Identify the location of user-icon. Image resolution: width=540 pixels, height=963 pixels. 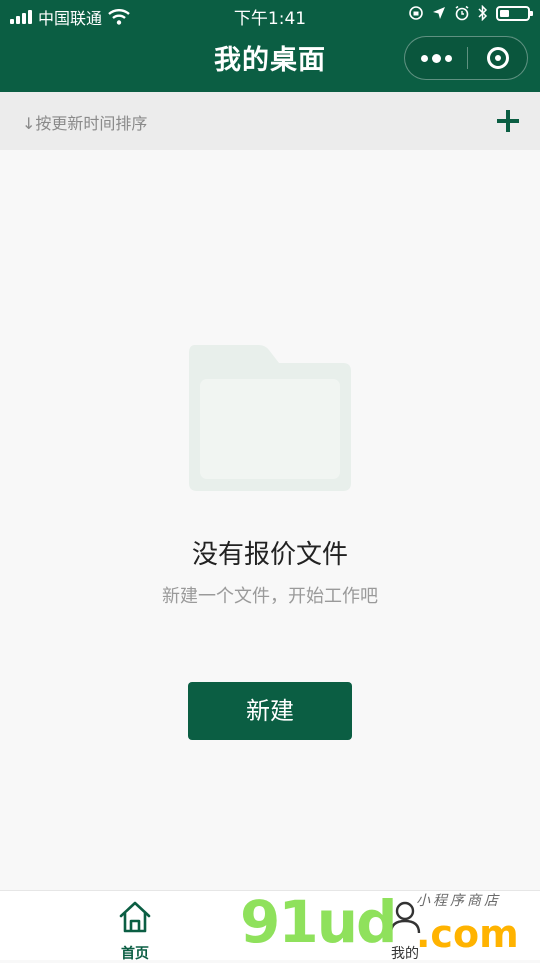
(405, 917).